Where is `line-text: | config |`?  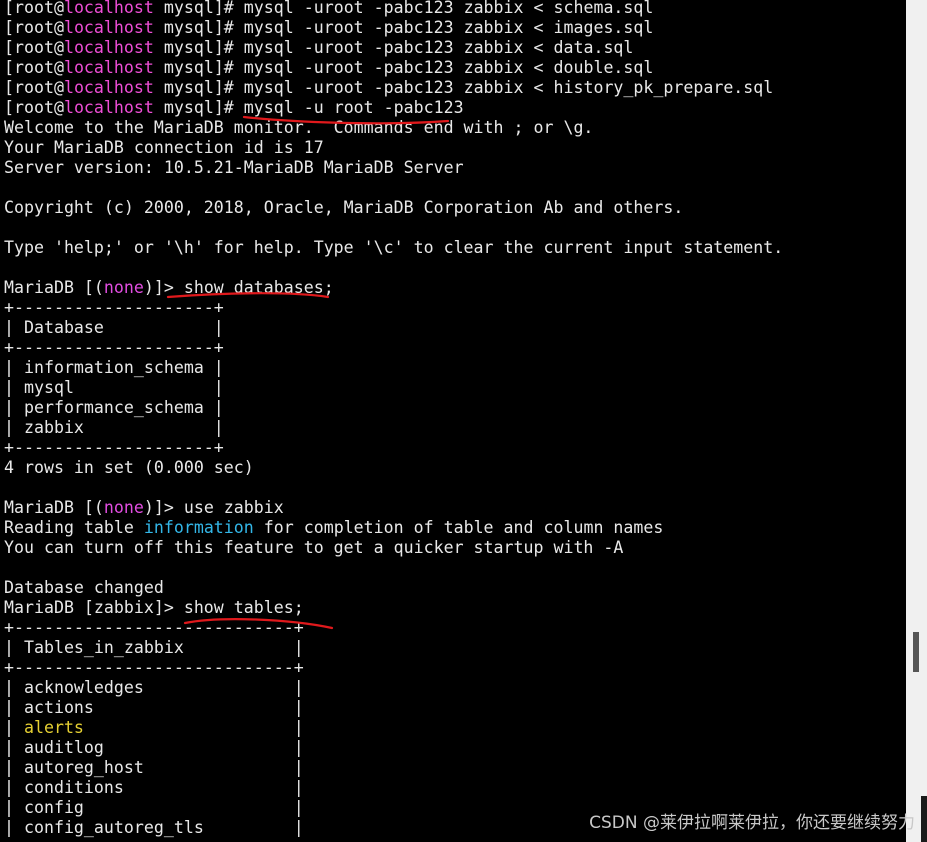 line-text: | config | is located at coordinates (154, 807).